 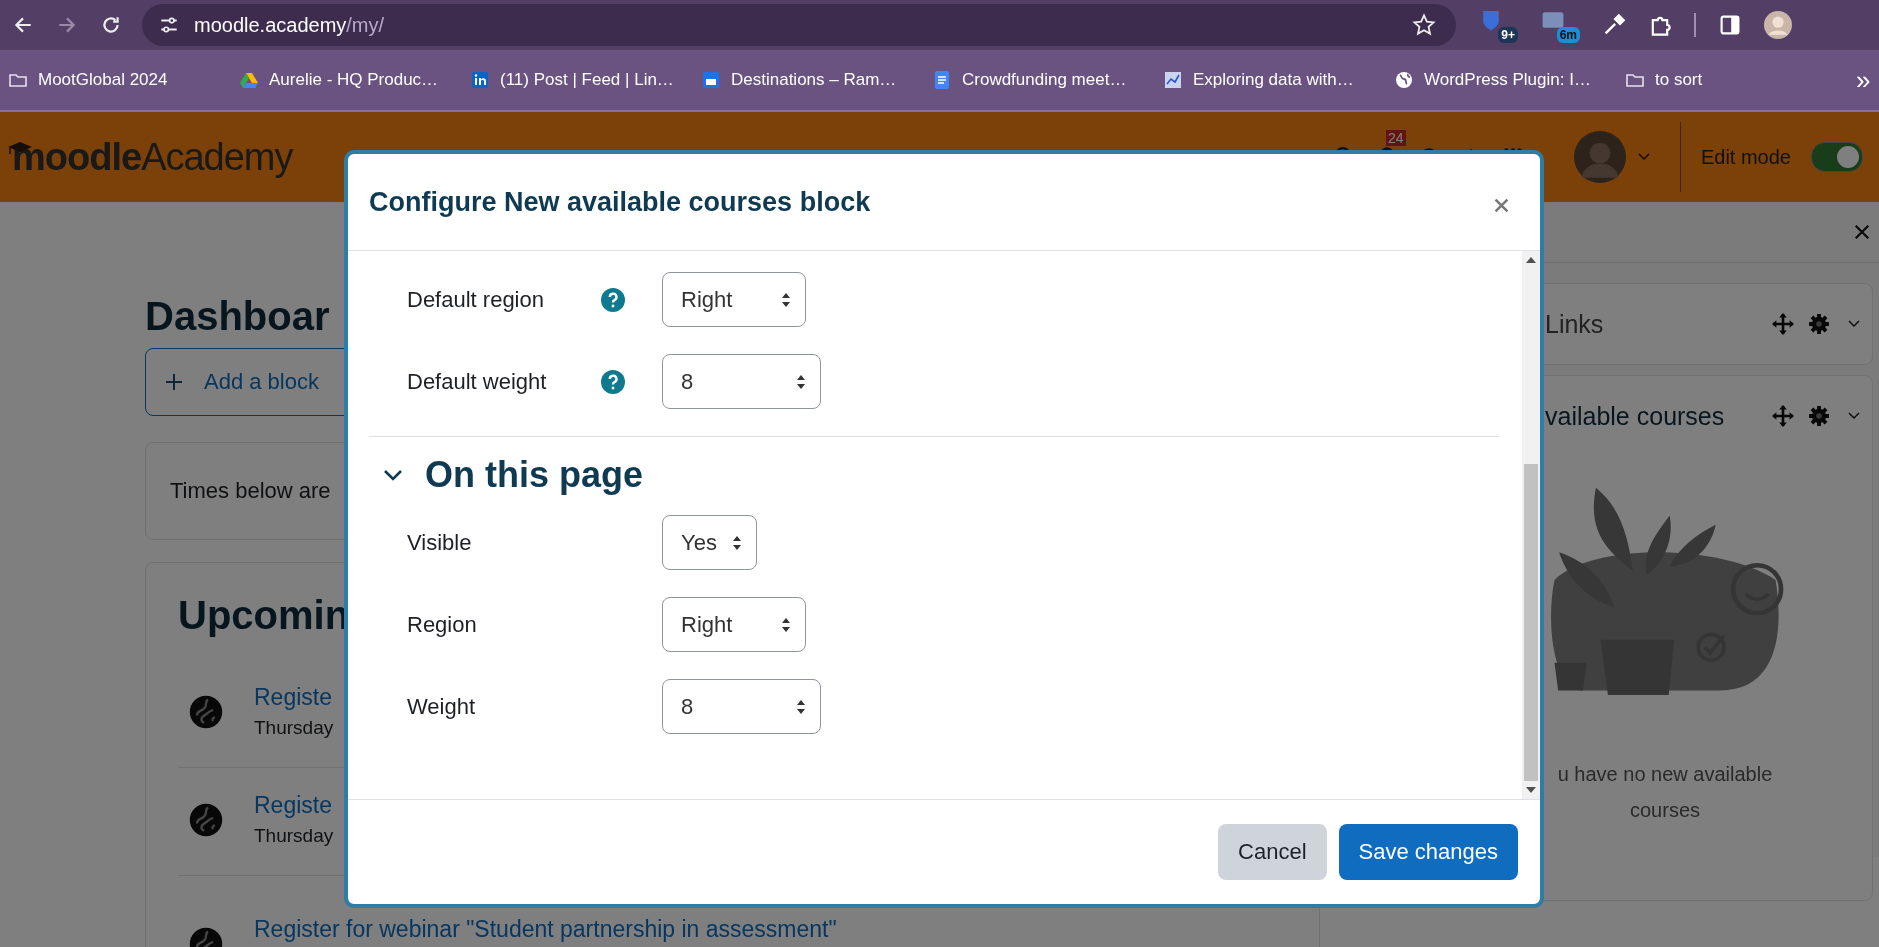 What do you see at coordinates (799, 25) in the screenshot?
I see `address-bar: moodle.academy/my/` at bounding box center [799, 25].